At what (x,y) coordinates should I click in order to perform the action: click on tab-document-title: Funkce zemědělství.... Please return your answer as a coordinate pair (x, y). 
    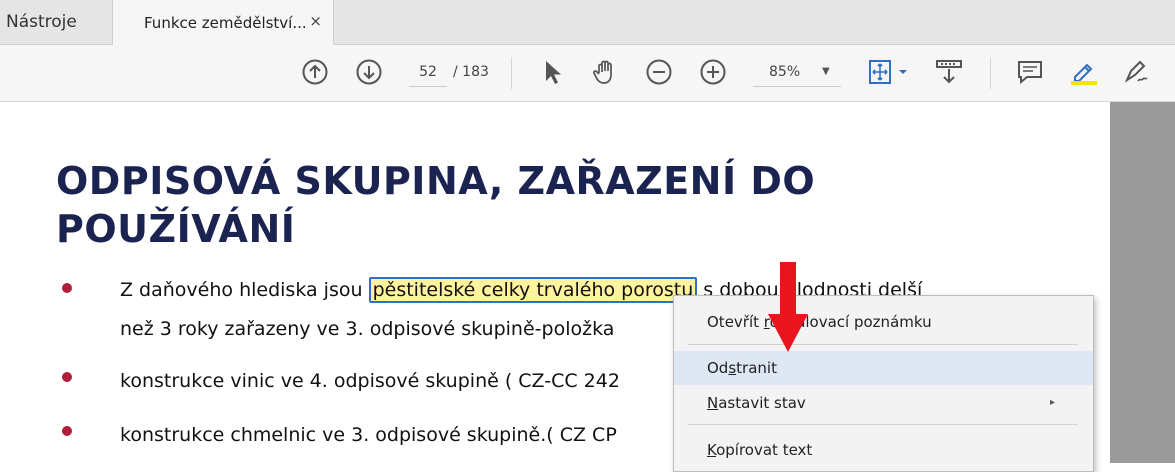
    Looking at the image, I should click on (225, 23).